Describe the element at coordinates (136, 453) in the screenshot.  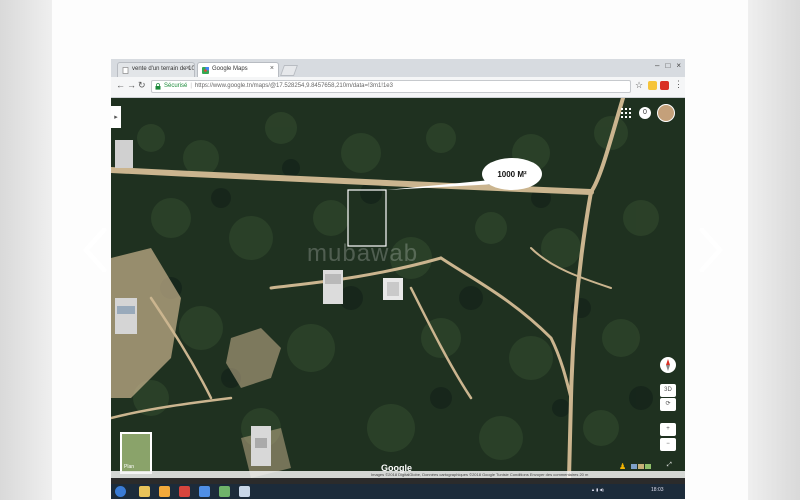
I see `map-layer-toggle: Plan` at that location.